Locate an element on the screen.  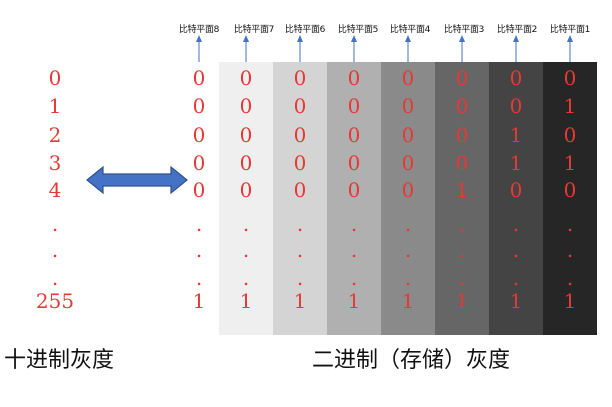
binary-caption: 二进制（存储）灰度 is located at coordinates (411, 360).